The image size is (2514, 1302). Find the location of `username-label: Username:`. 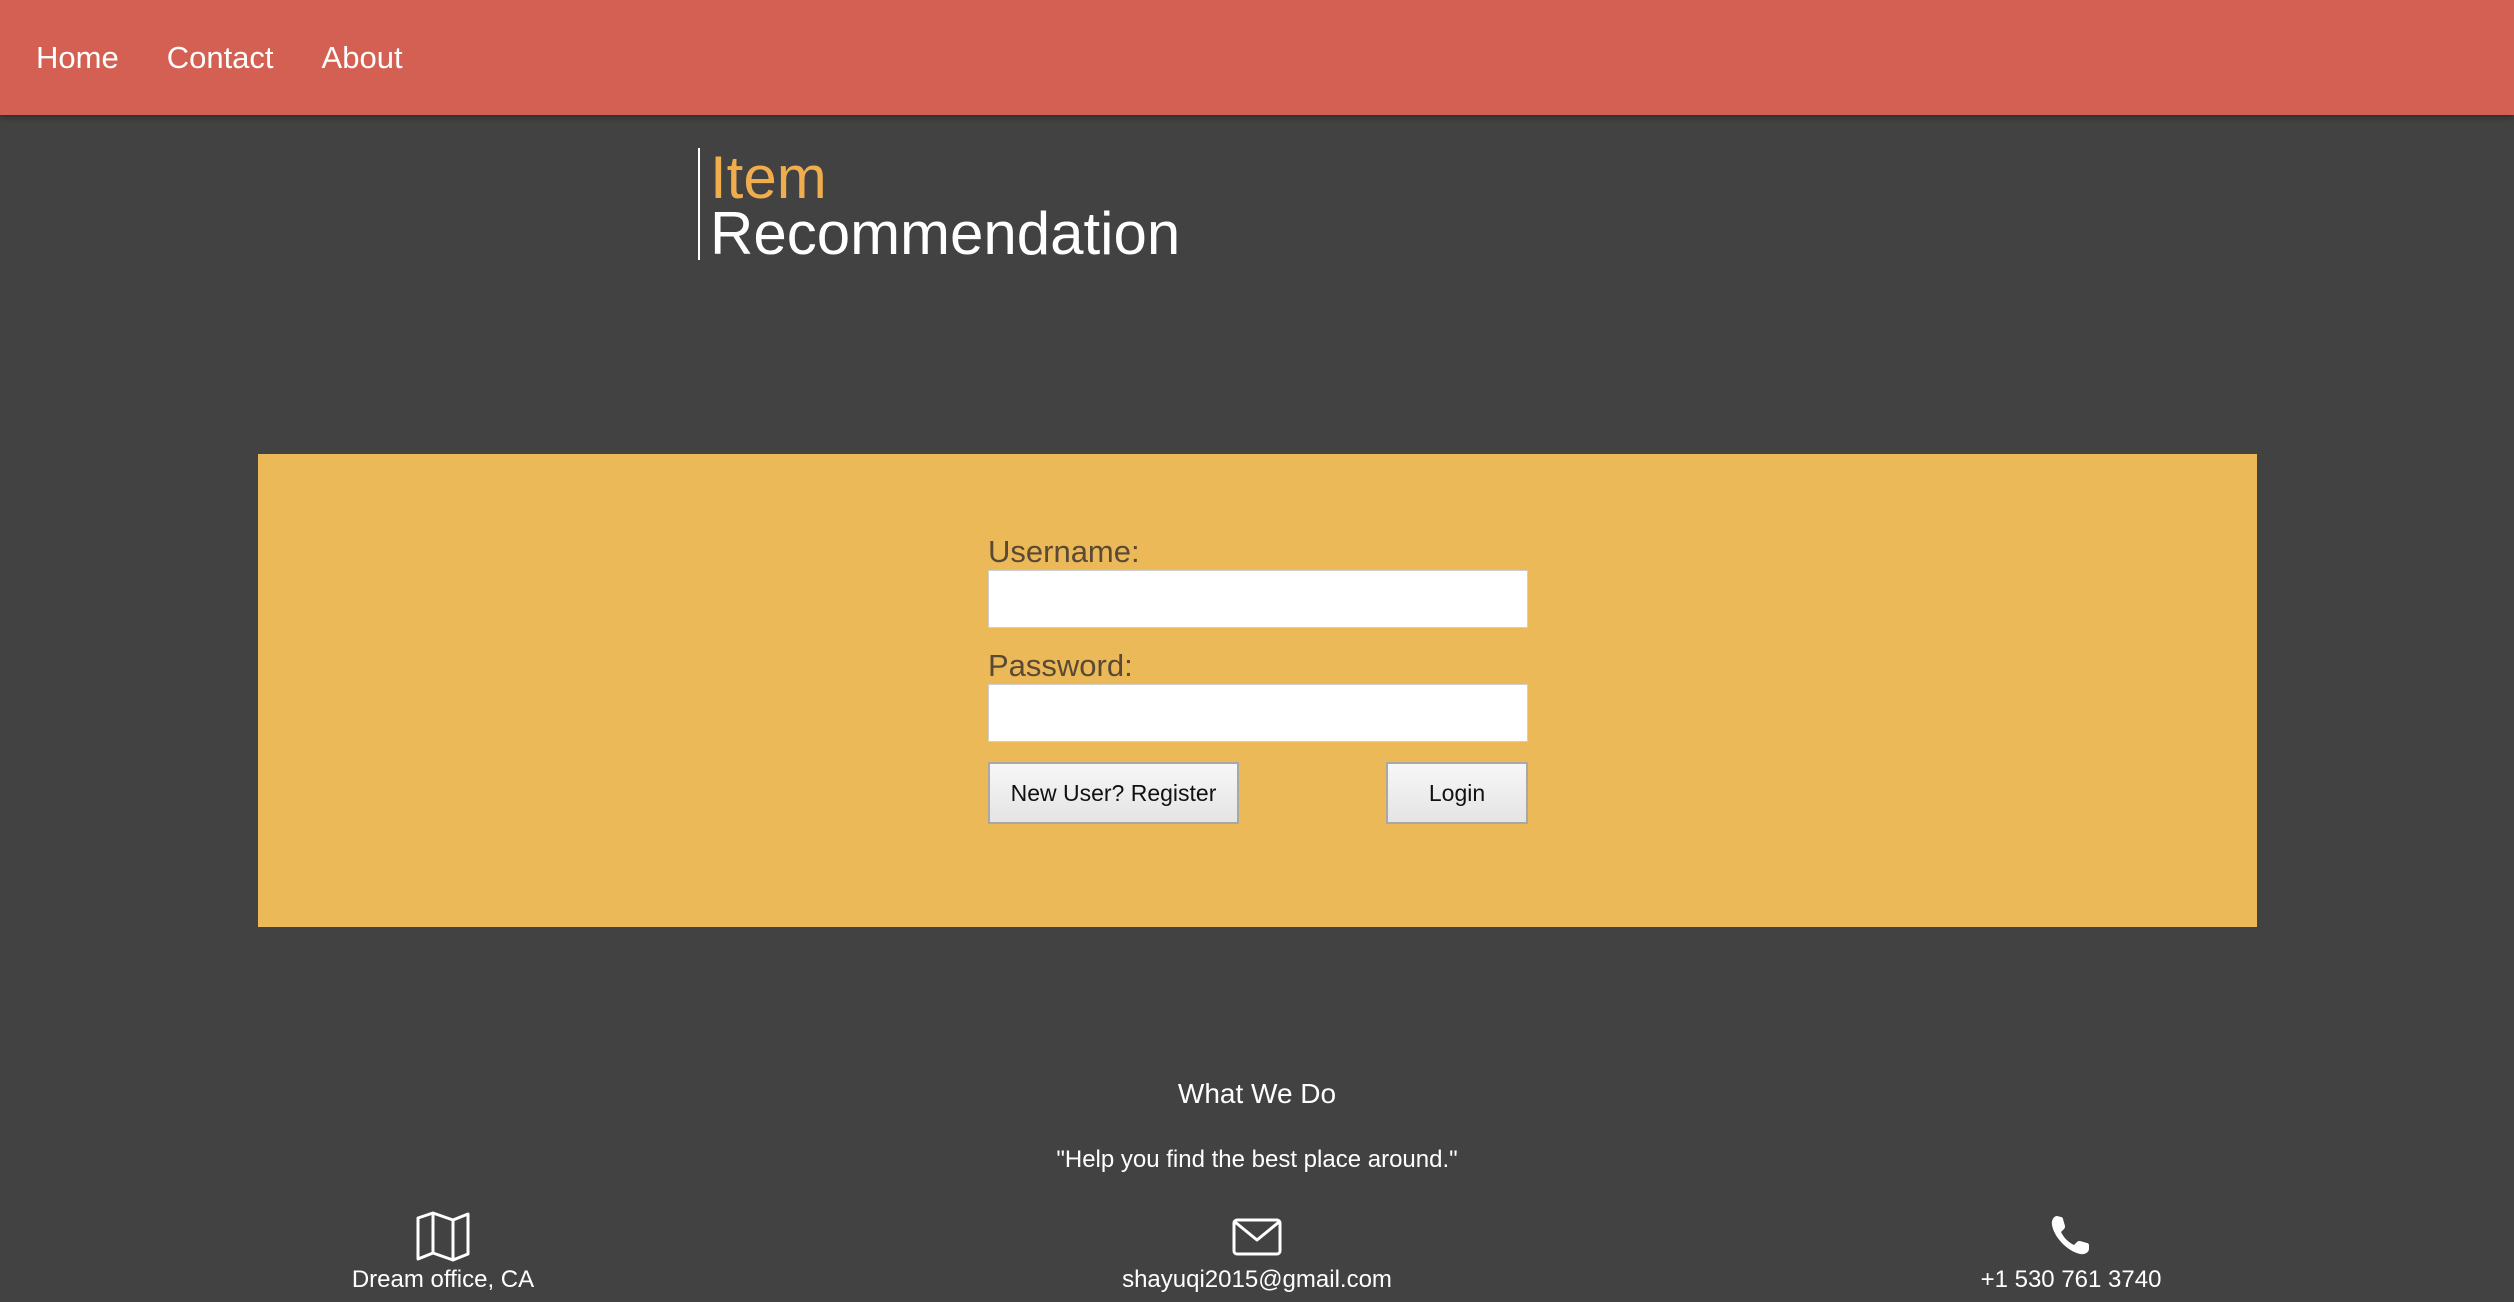

username-label: Username: is located at coordinates (1064, 551).